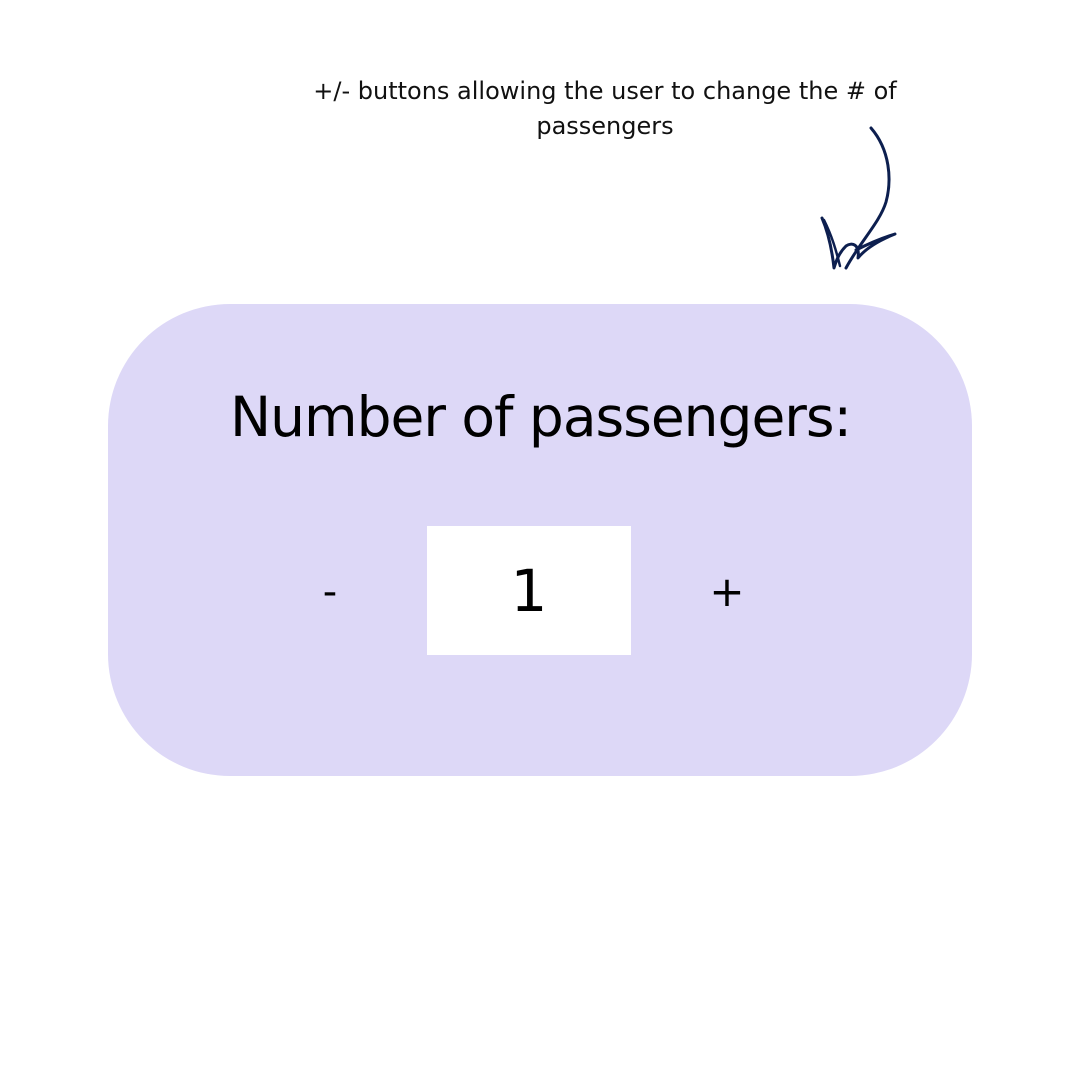 Image resolution: width=1080 pixels, height=1080 pixels. What do you see at coordinates (330, 592) in the screenshot?
I see `decrement-button: -` at bounding box center [330, 592].